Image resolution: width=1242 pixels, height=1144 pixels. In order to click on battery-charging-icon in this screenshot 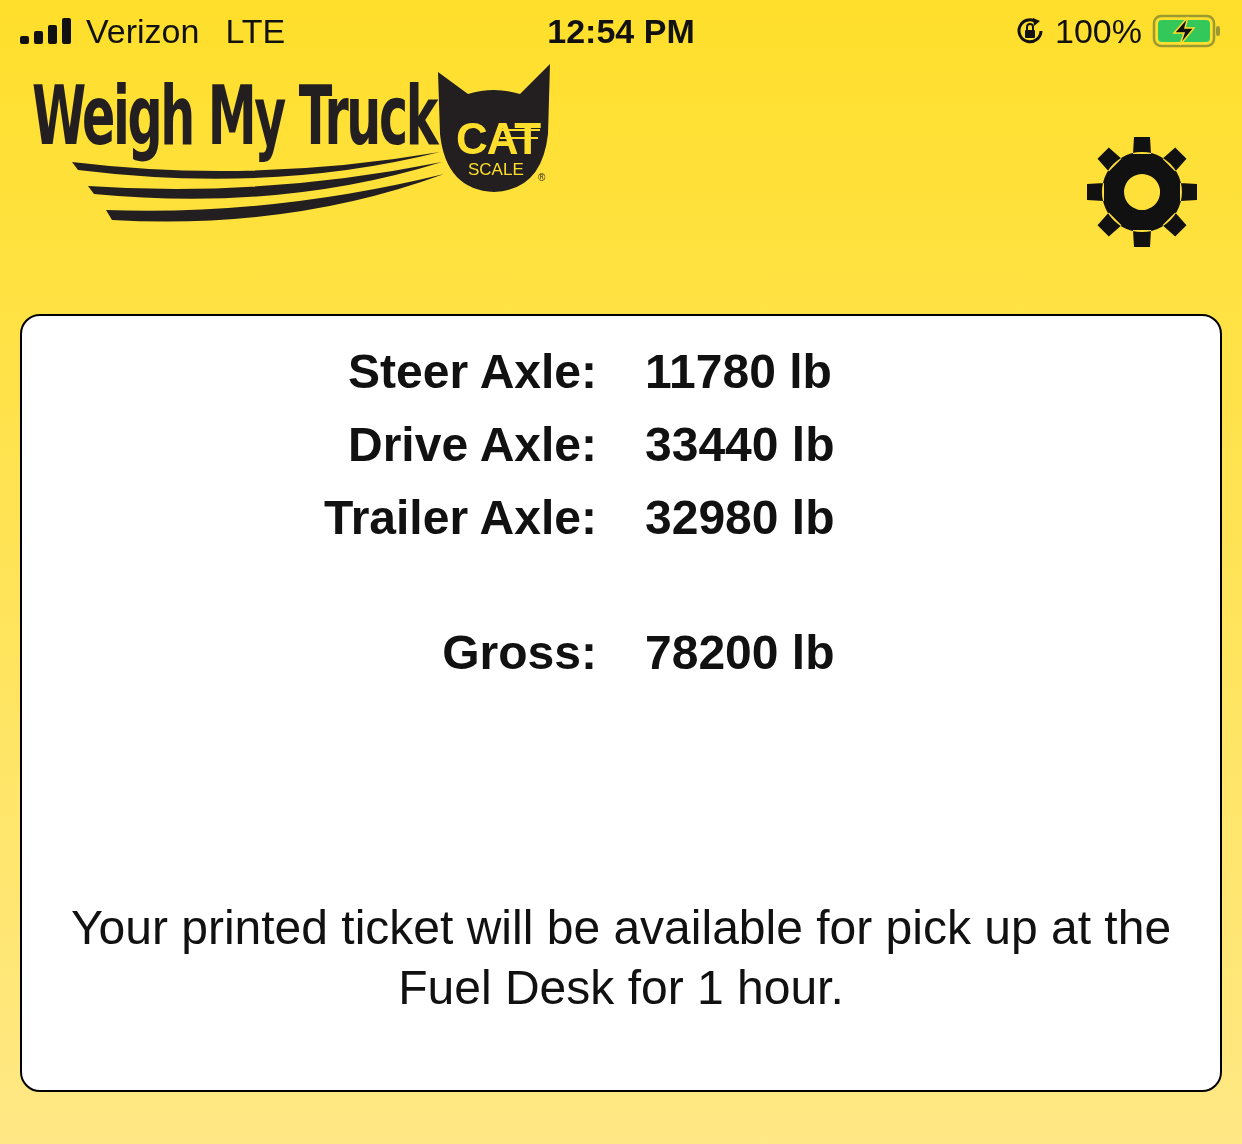, I will do `click(1187, 31)`.